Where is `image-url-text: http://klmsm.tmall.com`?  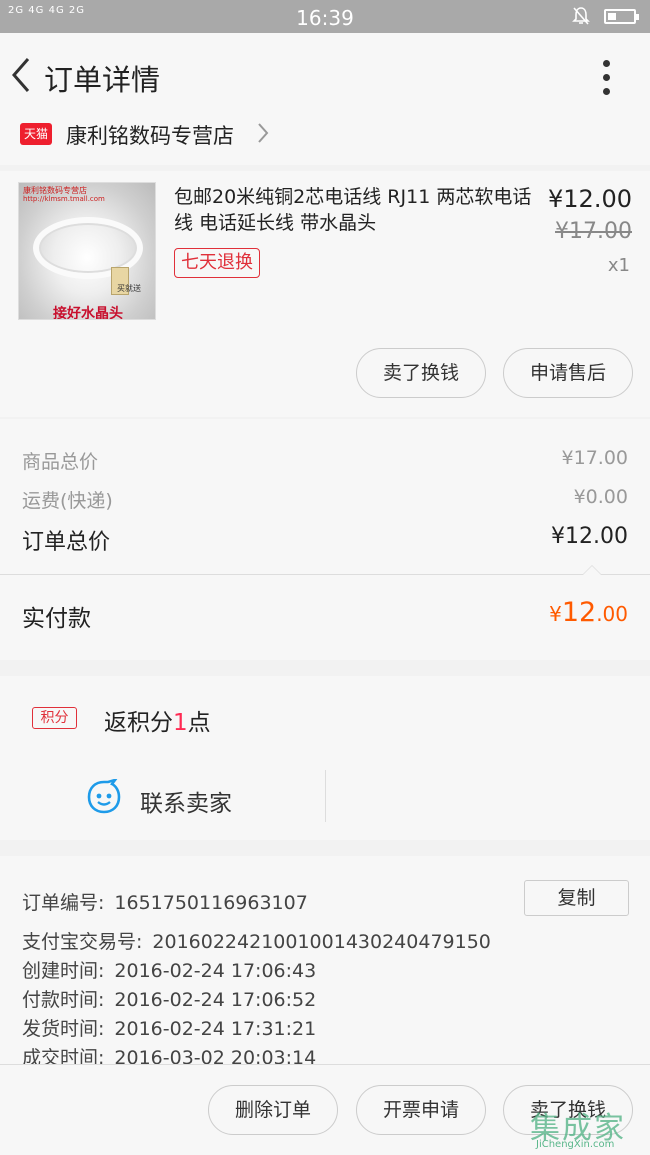 image-url-text: http://klmsm.tmall.com is located at coordinates (64, 199).